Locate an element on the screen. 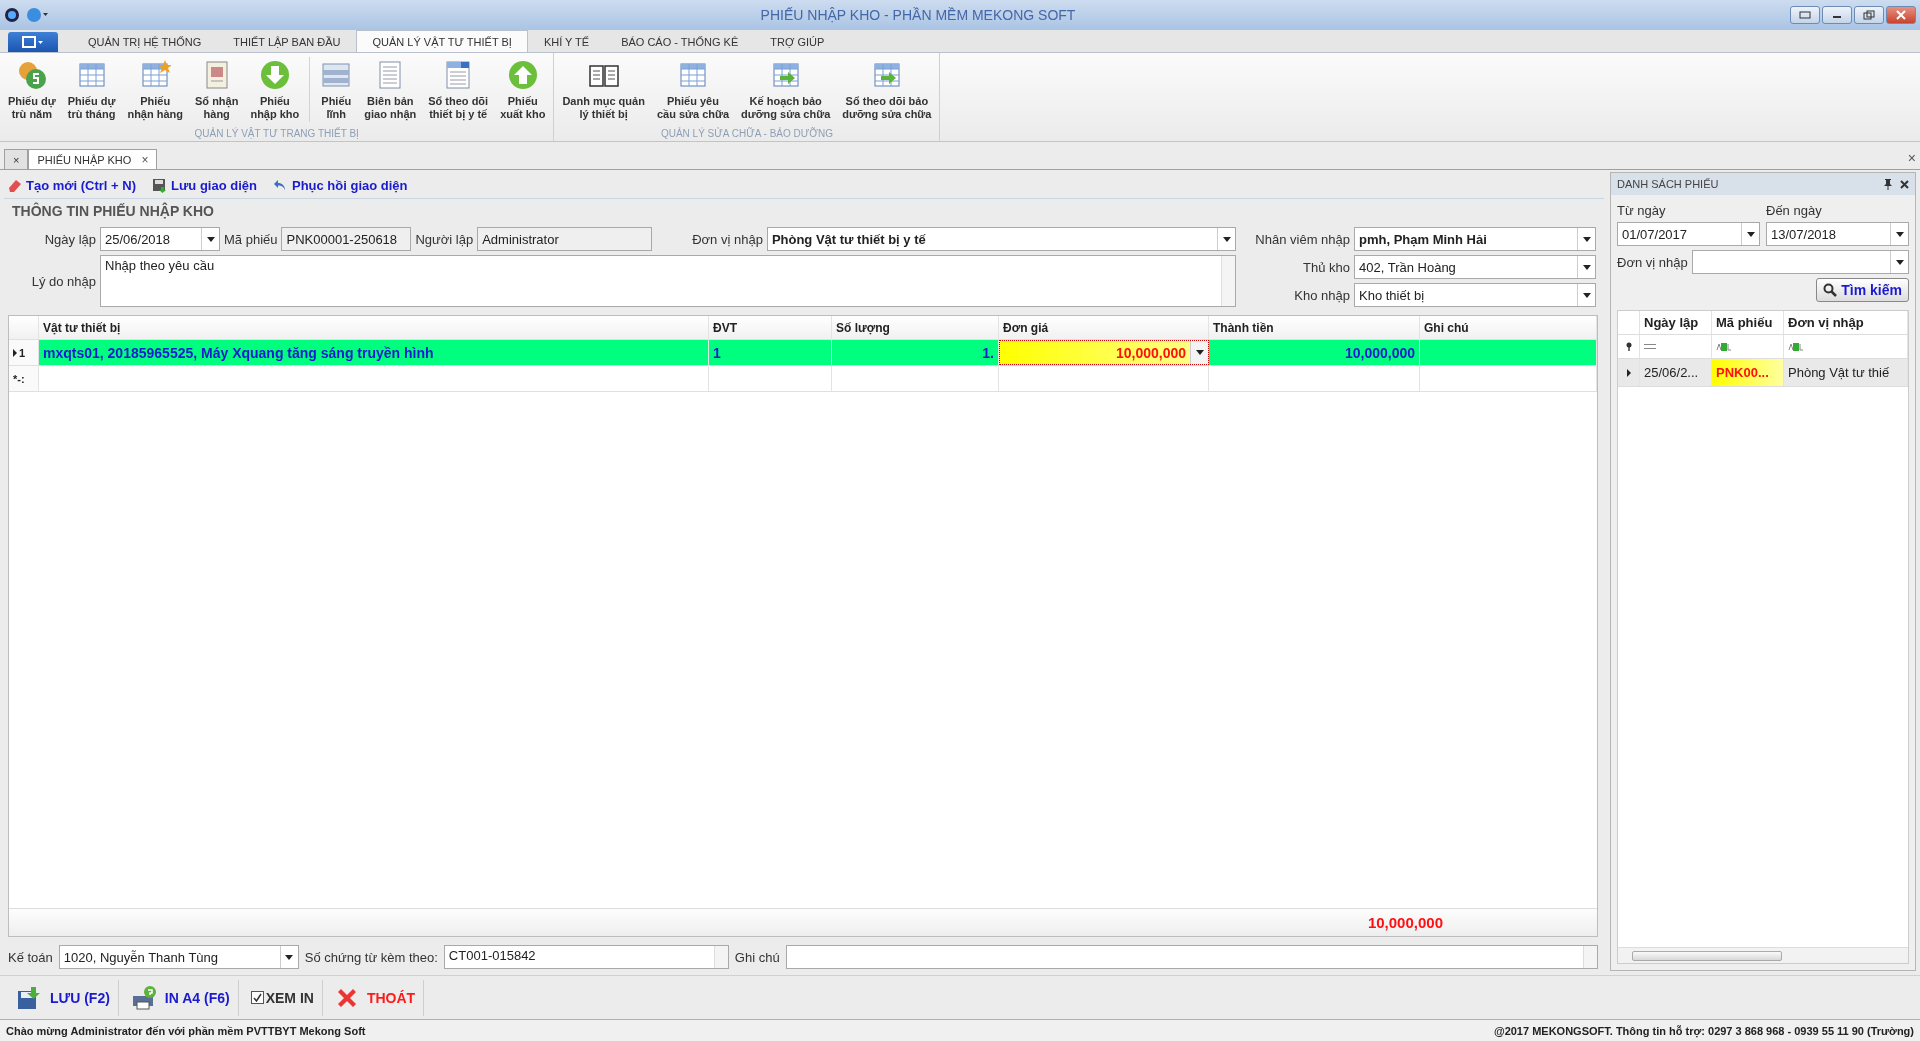  pin-icon is located at coordinates (1888, 184).